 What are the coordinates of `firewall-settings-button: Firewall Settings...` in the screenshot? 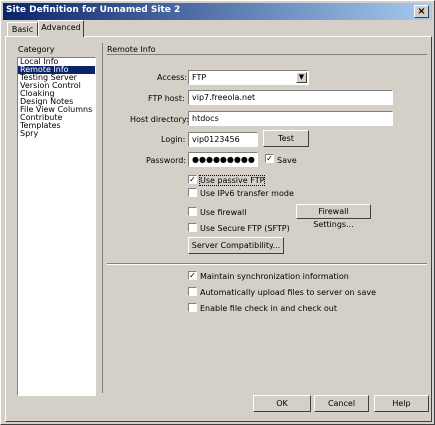 It's located at (333, 216).